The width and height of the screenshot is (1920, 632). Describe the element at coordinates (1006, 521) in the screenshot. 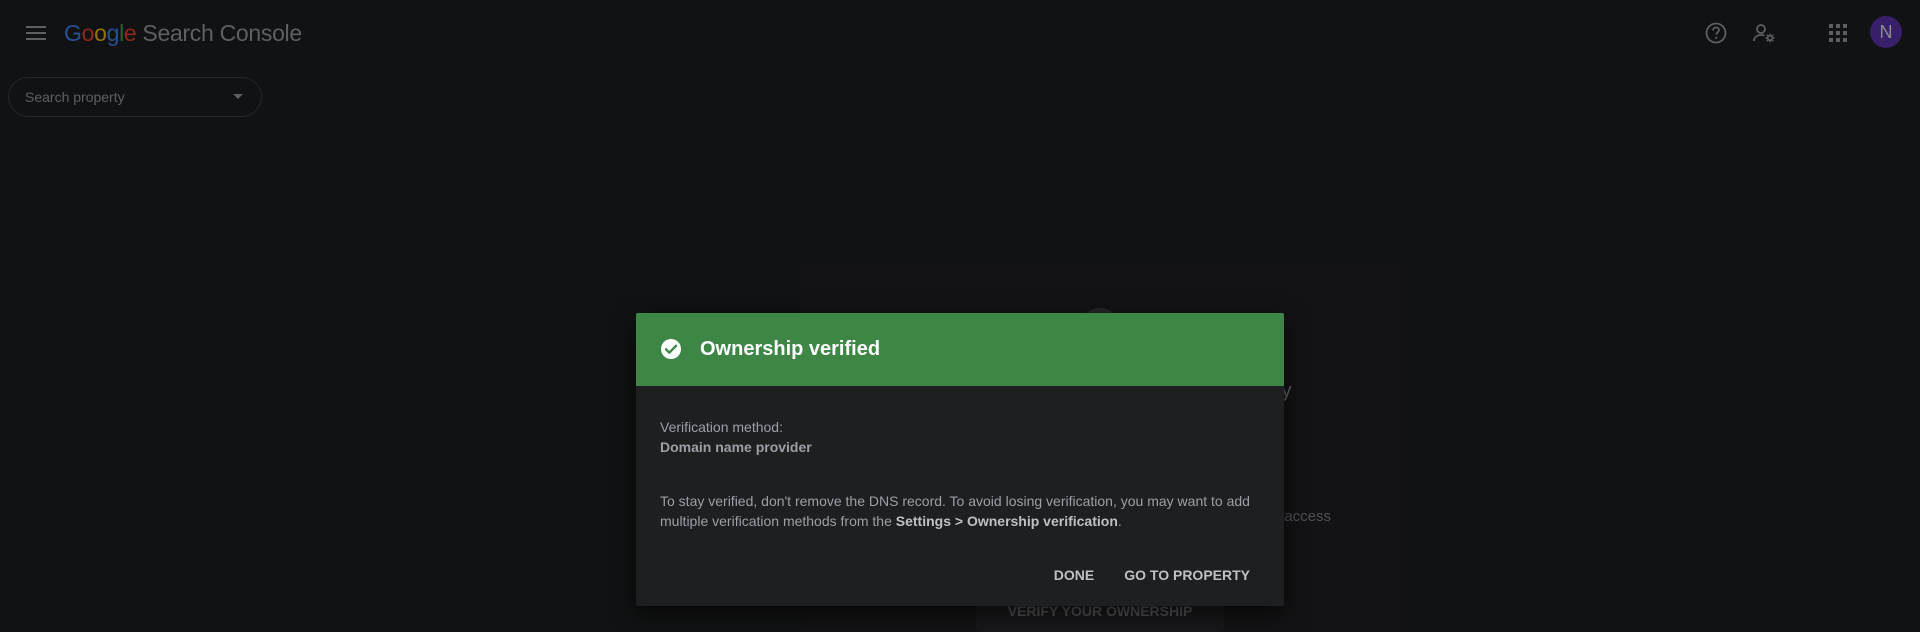

I see `settings-path: Settings > Ownership verification` at that location.